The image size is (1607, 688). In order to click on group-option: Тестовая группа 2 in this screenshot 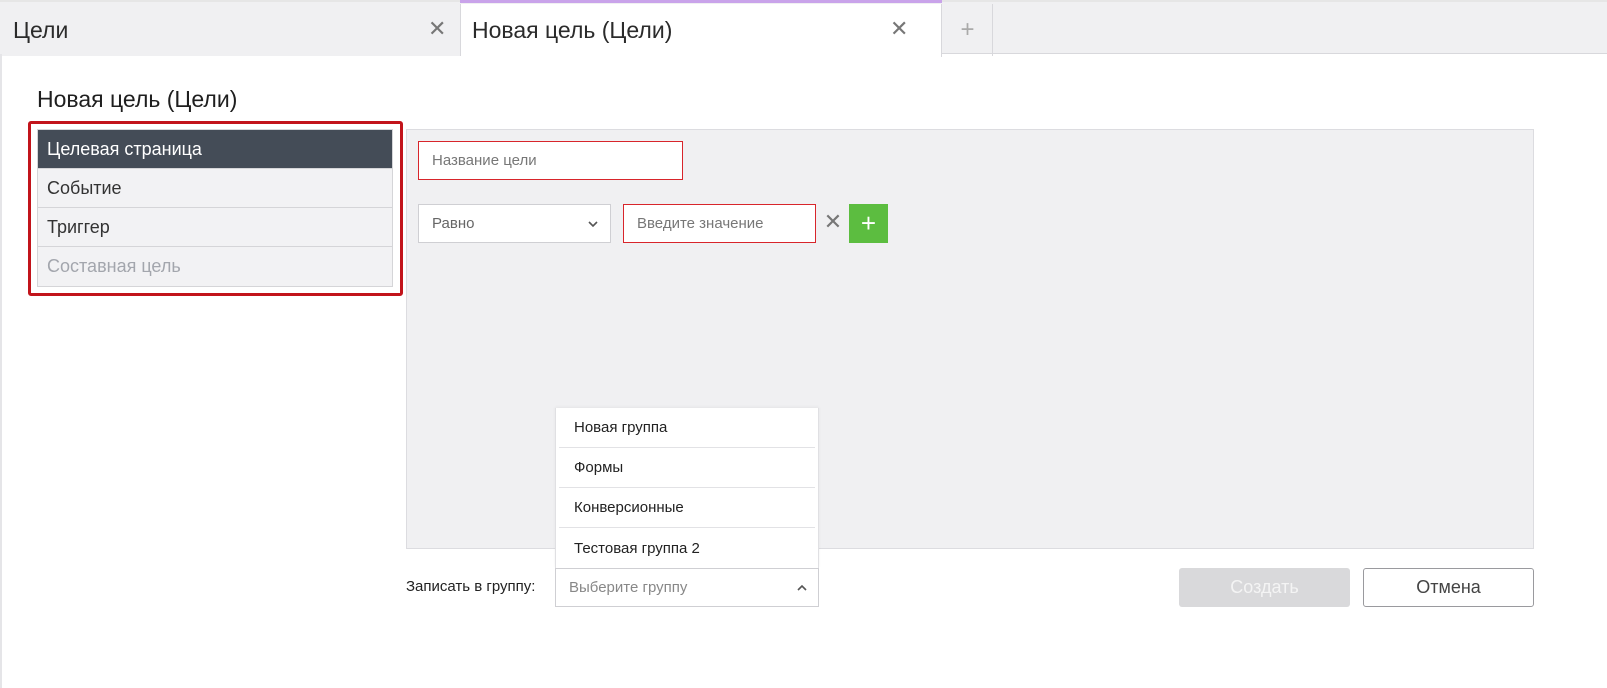, I will do `click(687, 548)`.